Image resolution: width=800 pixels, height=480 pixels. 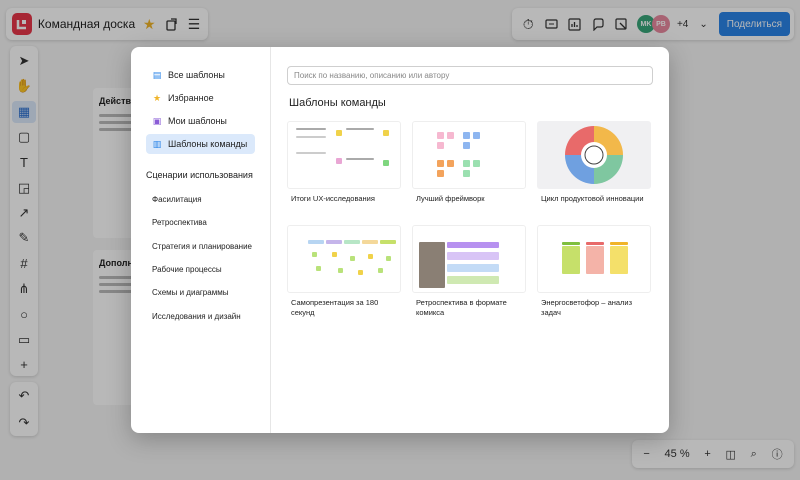 What do you see at coordinates (200, 199) in the screenshot?
I see `scenario-item: Фасилитация` at bounding box center [200, 199].